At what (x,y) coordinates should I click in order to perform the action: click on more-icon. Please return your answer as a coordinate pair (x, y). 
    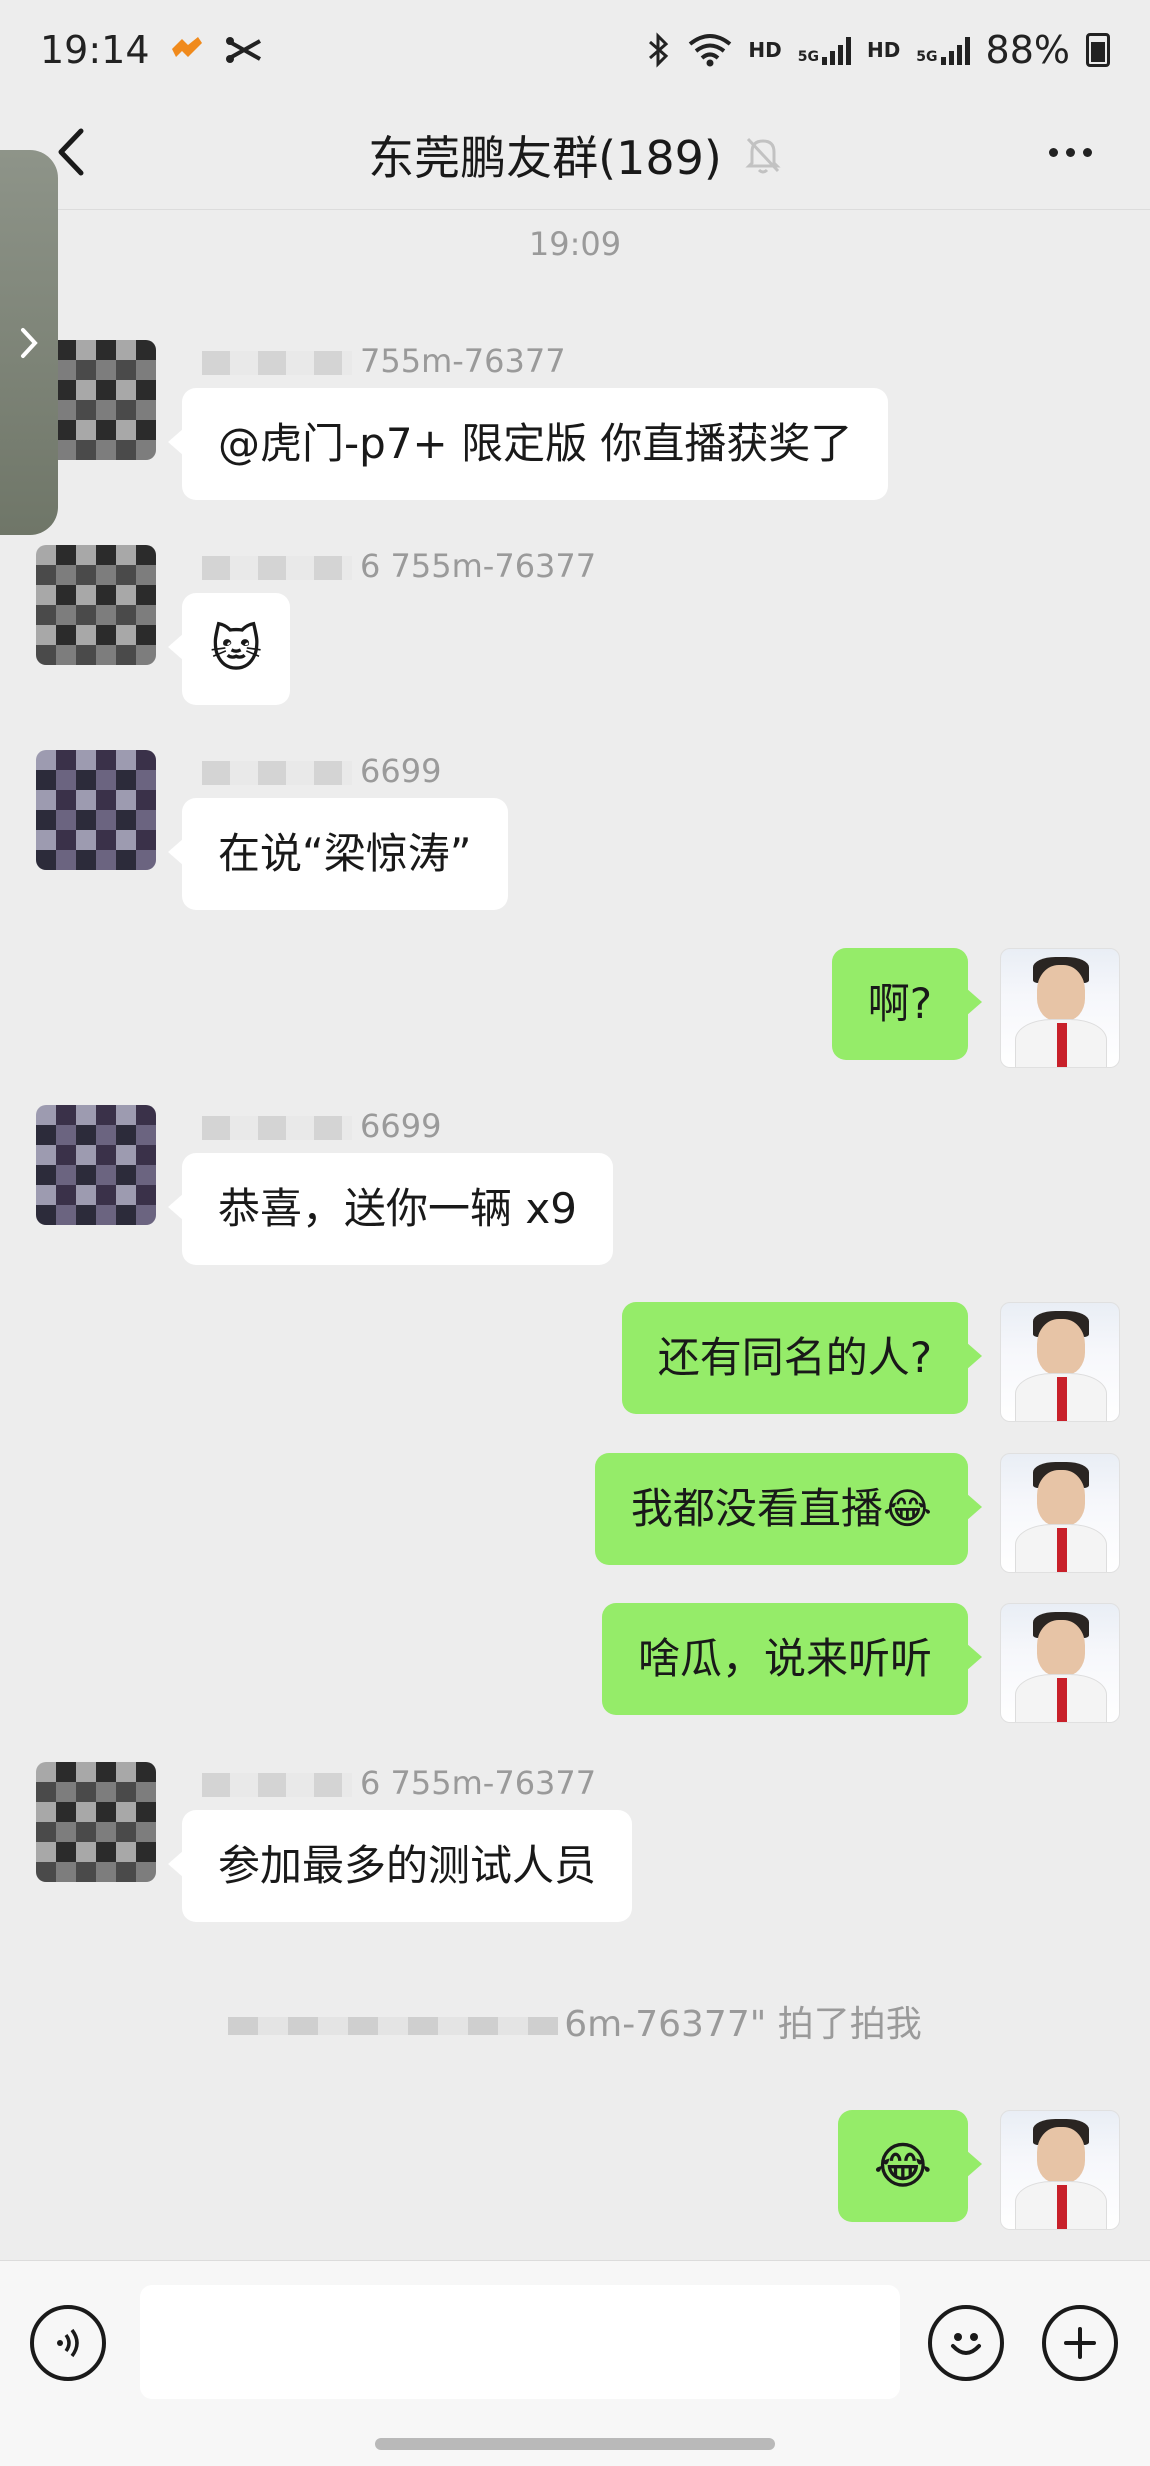
    Looking at the image, I should click on (1053, 152).